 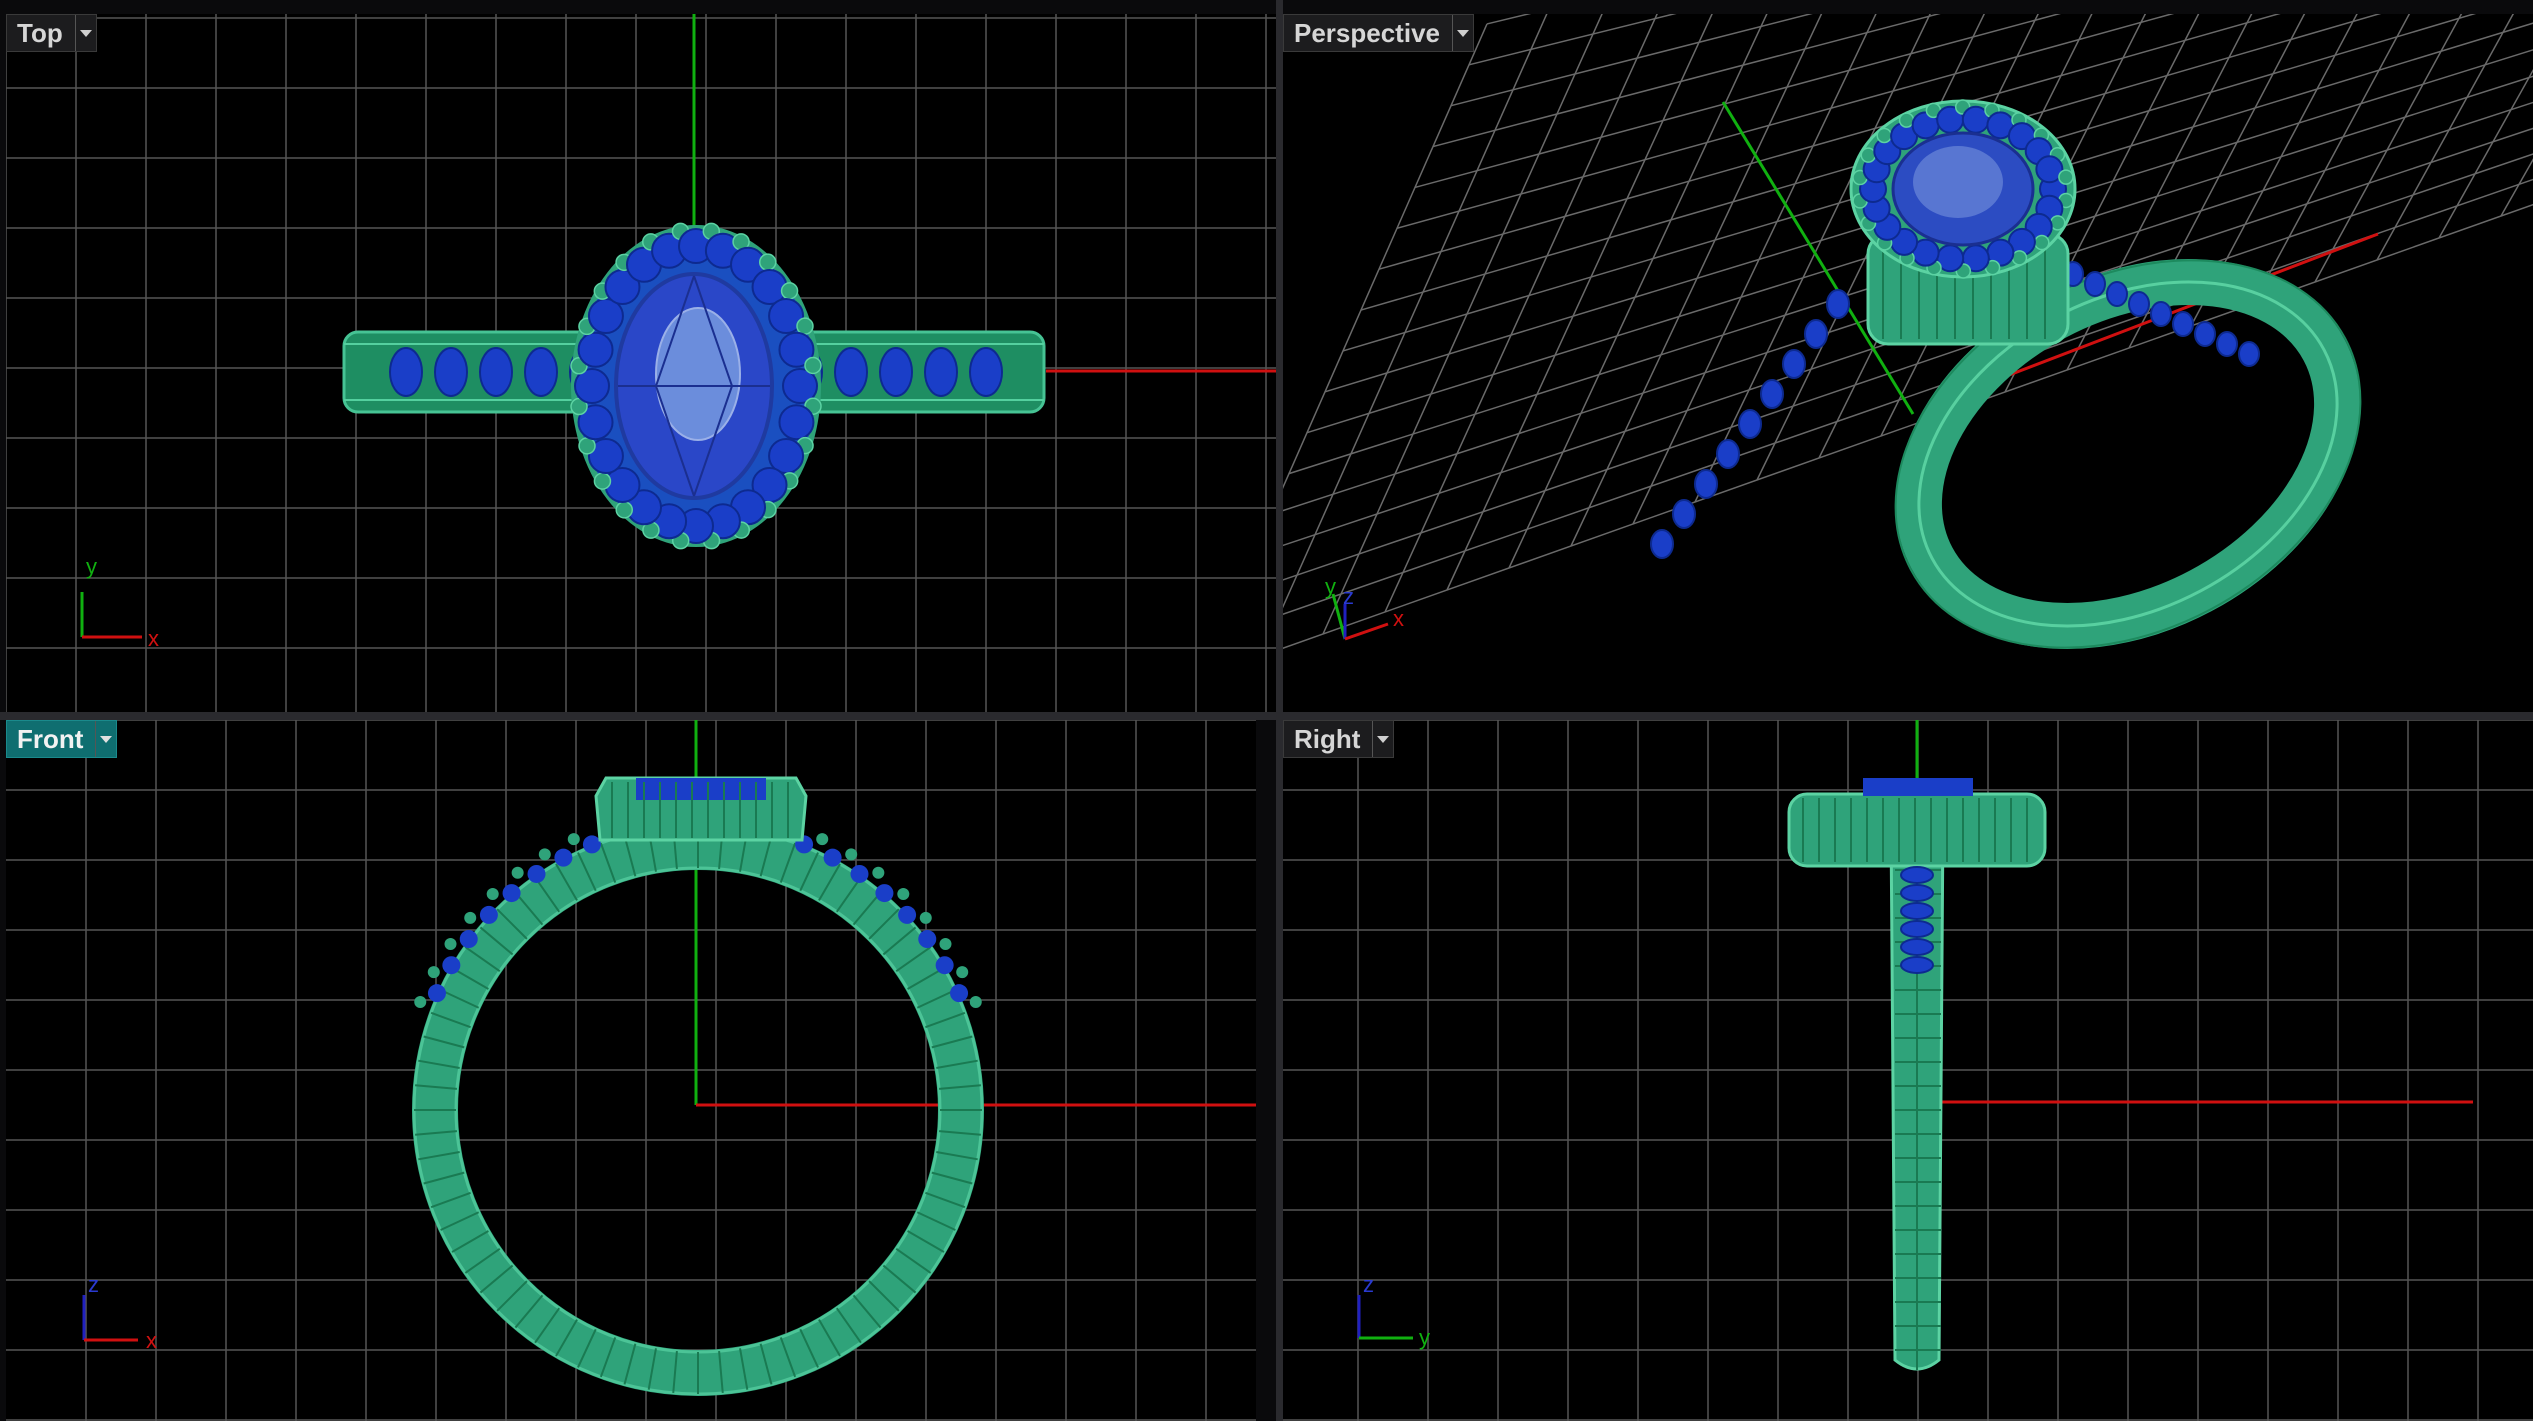 I want to click on viewport-label-top: Top, so click(x=41, y=33).